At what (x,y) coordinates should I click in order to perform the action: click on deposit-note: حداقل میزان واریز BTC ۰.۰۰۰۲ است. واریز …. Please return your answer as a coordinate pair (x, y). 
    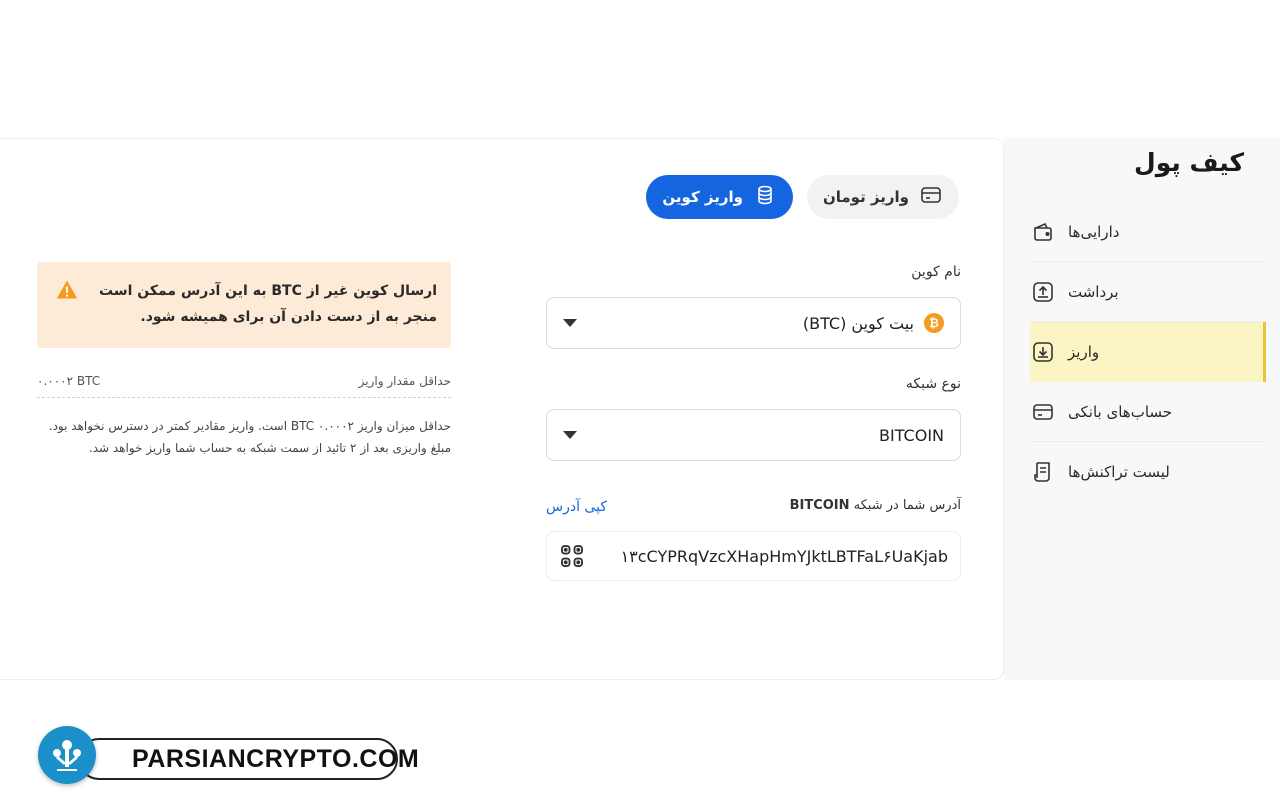
    Looking at the image, I should click on (249, 426).